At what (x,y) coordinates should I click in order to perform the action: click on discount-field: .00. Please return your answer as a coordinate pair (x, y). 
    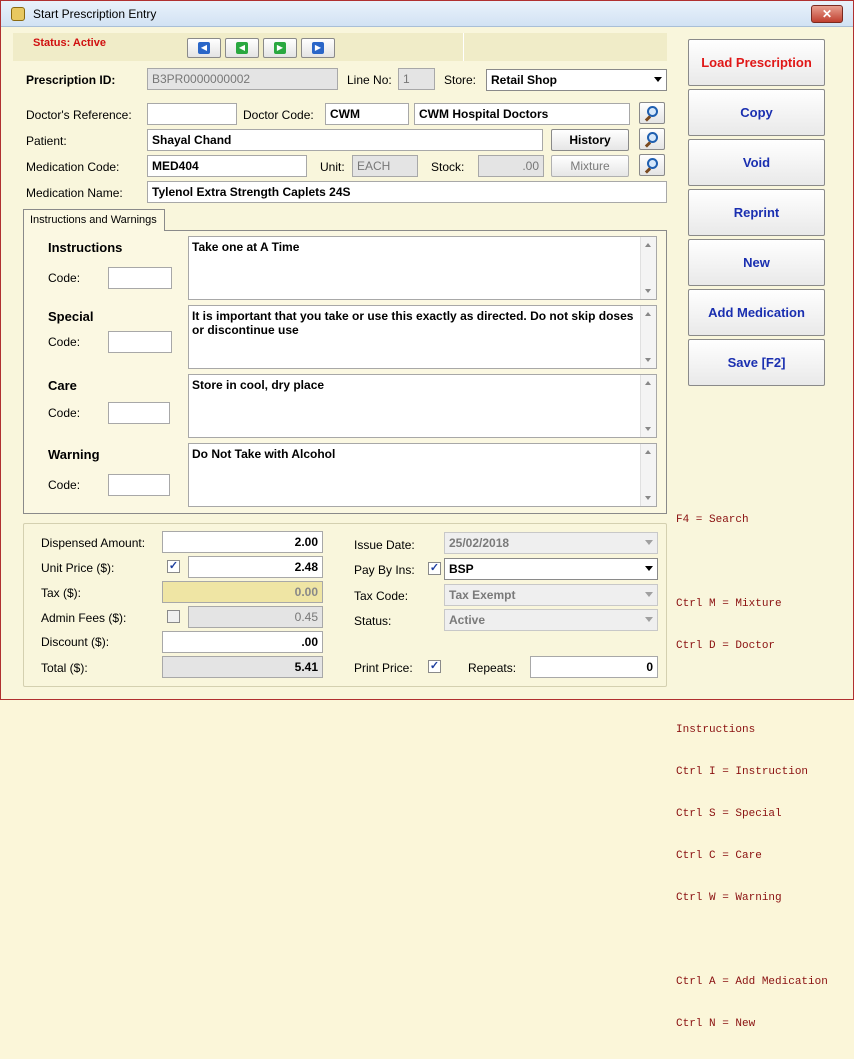
    Looking at the image, I should click on (242, 642).